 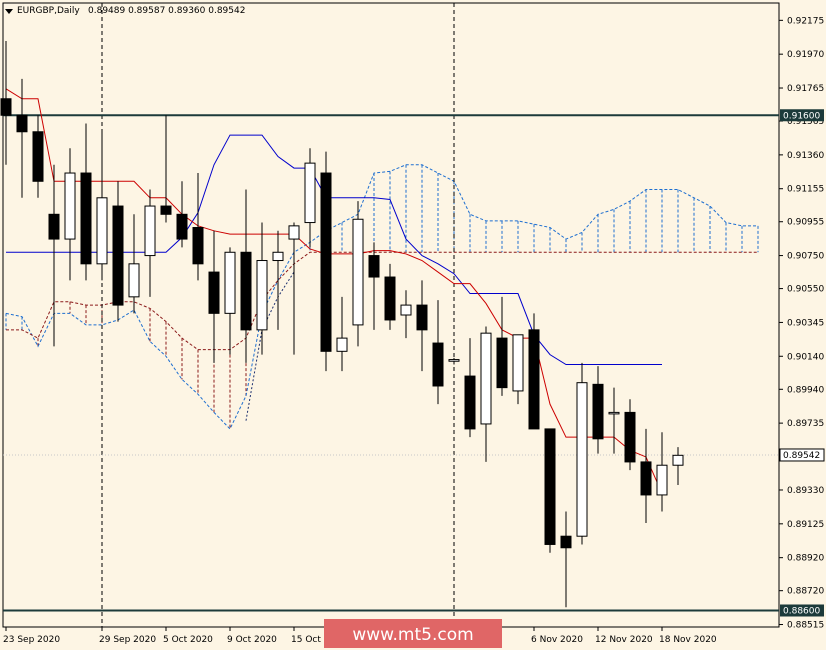 What do you see at coordinates (688, 640) in the screenshot?
I see `x-tick-label: 18 Nov 2020` at bounding box center [688, 640].